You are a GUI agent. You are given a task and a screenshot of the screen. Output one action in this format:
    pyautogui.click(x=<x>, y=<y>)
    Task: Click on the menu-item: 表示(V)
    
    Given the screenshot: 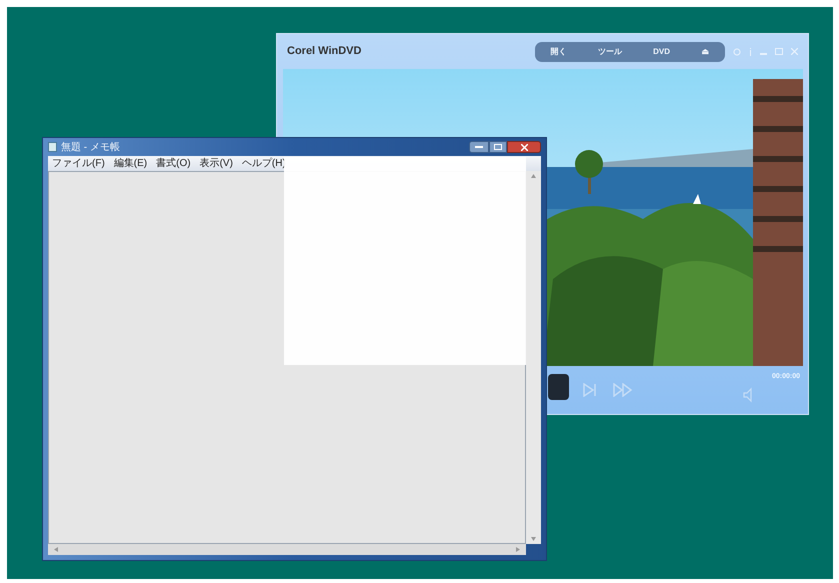 What is the action you would take?
    pyautogui.click(x=216, y=163)
    